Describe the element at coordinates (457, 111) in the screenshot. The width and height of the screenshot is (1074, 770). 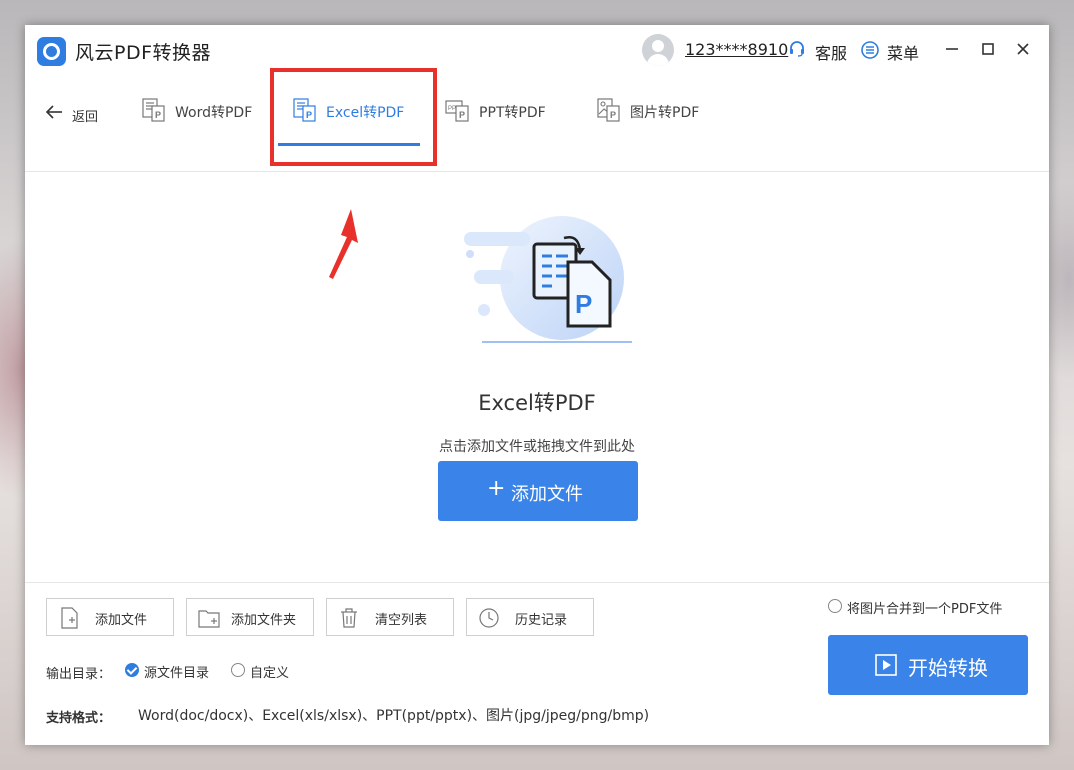
I see `ppt-pdf-icon: PPT P` at that location.